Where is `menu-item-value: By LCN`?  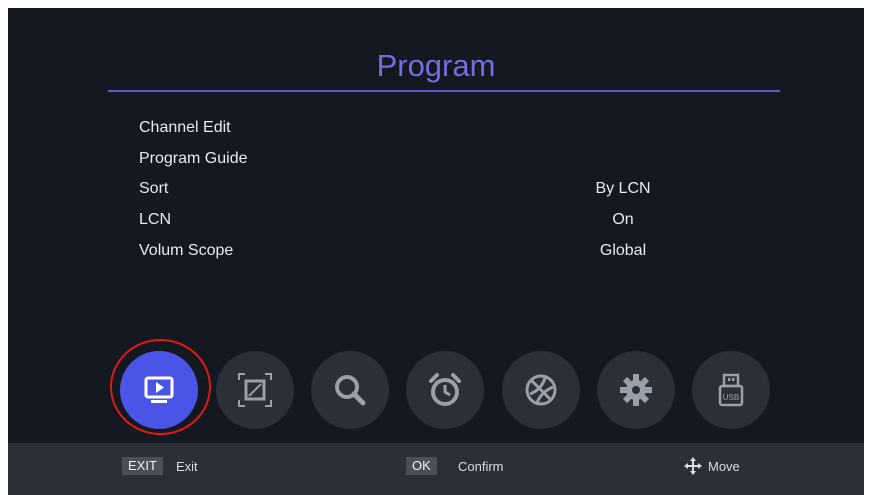 menu-item-value: By LCN is located at coordinates (623, 188).